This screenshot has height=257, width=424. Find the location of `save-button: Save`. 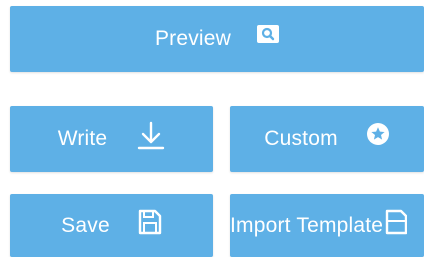

save-button: Save is located at coordinates (111, 225).